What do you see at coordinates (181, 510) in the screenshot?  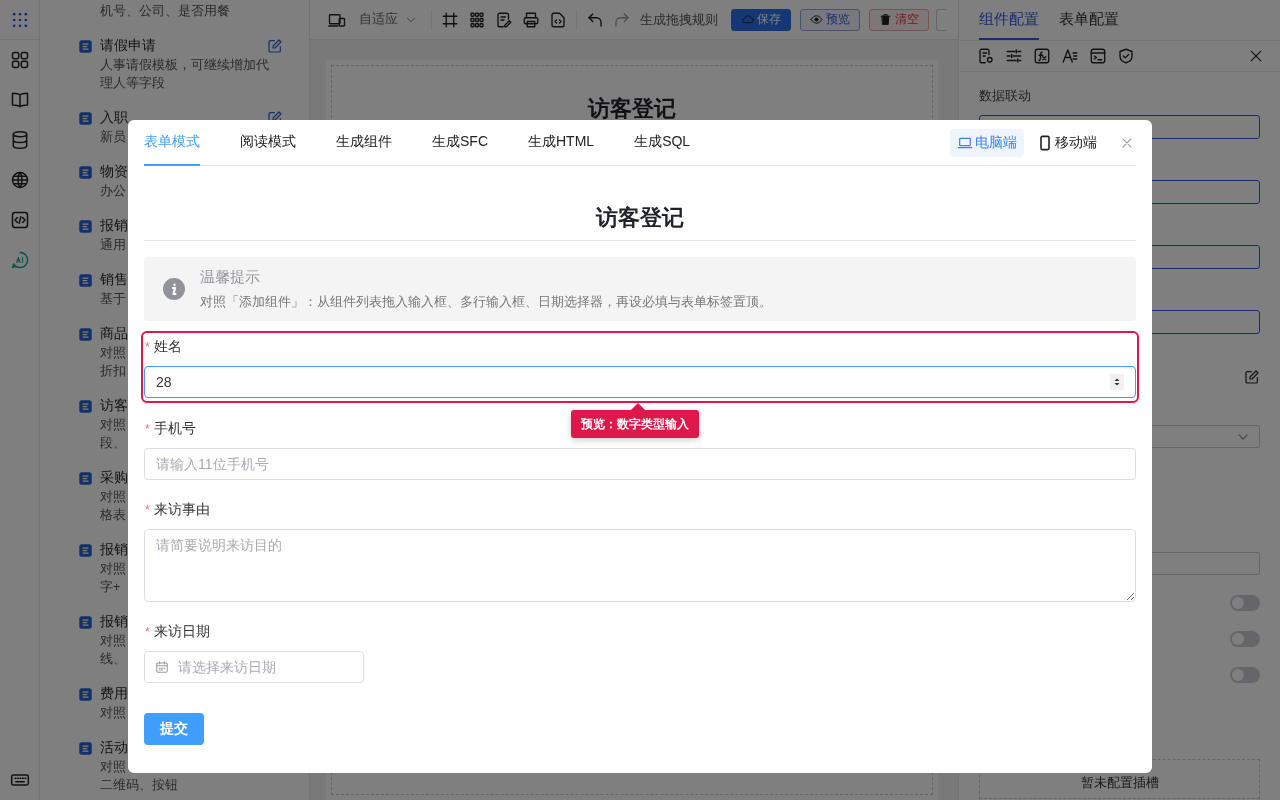 I see `field-label: 来访事由` at bounding box center [181, 510].